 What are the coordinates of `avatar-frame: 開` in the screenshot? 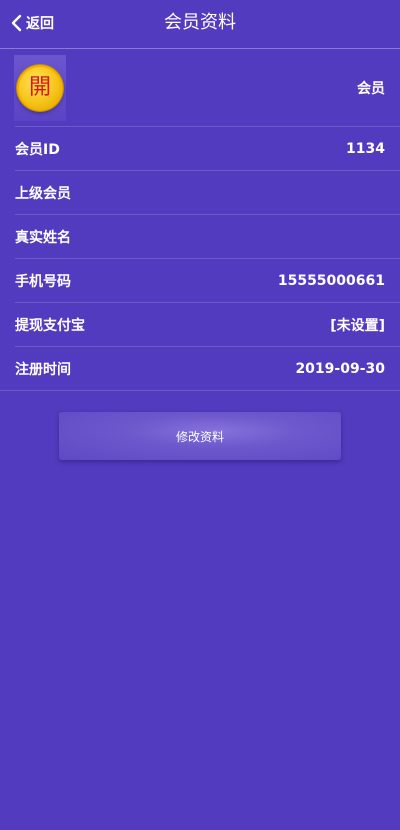 It's located at (40, 88).